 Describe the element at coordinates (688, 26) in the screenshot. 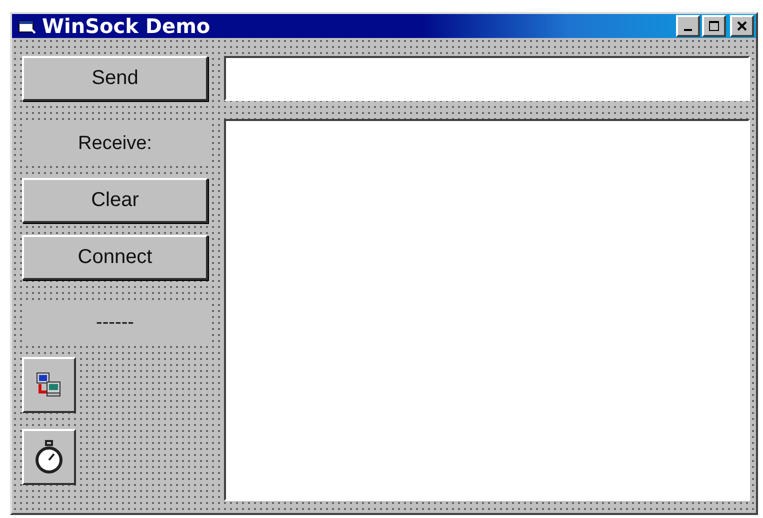

I see `minimize-button` at that location.